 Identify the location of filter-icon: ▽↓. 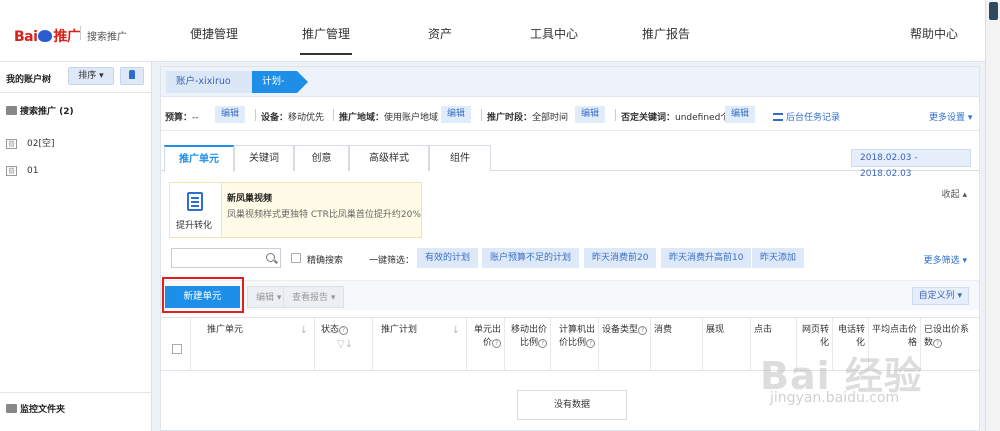
(345, 344).